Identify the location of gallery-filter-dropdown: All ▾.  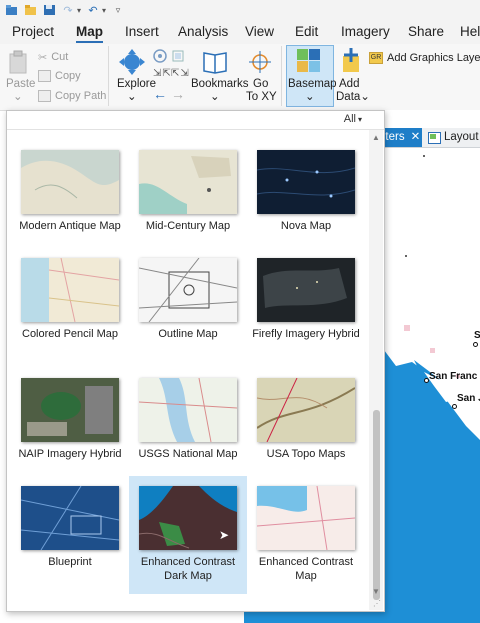
(353, 119).